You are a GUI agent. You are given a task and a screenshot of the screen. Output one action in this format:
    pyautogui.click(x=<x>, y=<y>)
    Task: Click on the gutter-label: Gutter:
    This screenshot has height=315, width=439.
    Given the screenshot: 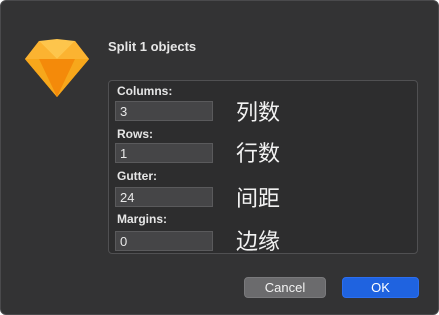 What is the action you would take?
    pyautogui.click(x=137, y=176)
    